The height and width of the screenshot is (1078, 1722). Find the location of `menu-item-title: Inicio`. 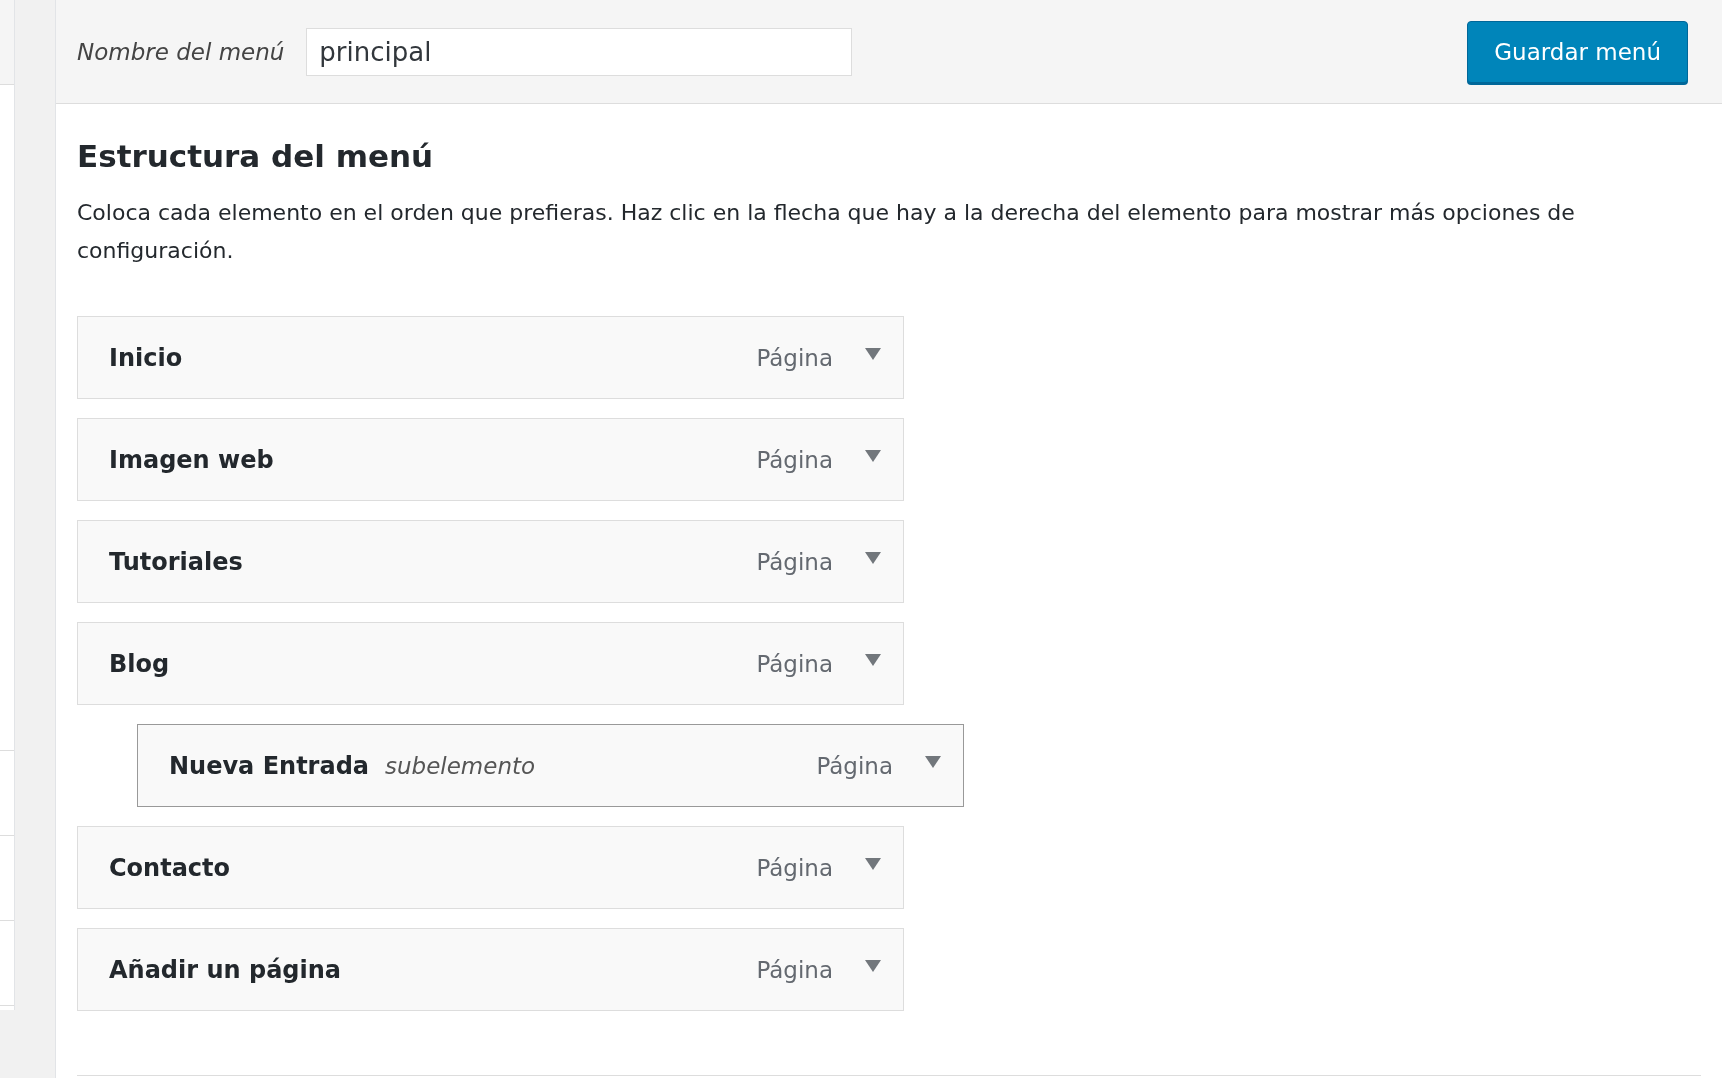

menu-item-title: Inicio is located at coordinates (146, 357).